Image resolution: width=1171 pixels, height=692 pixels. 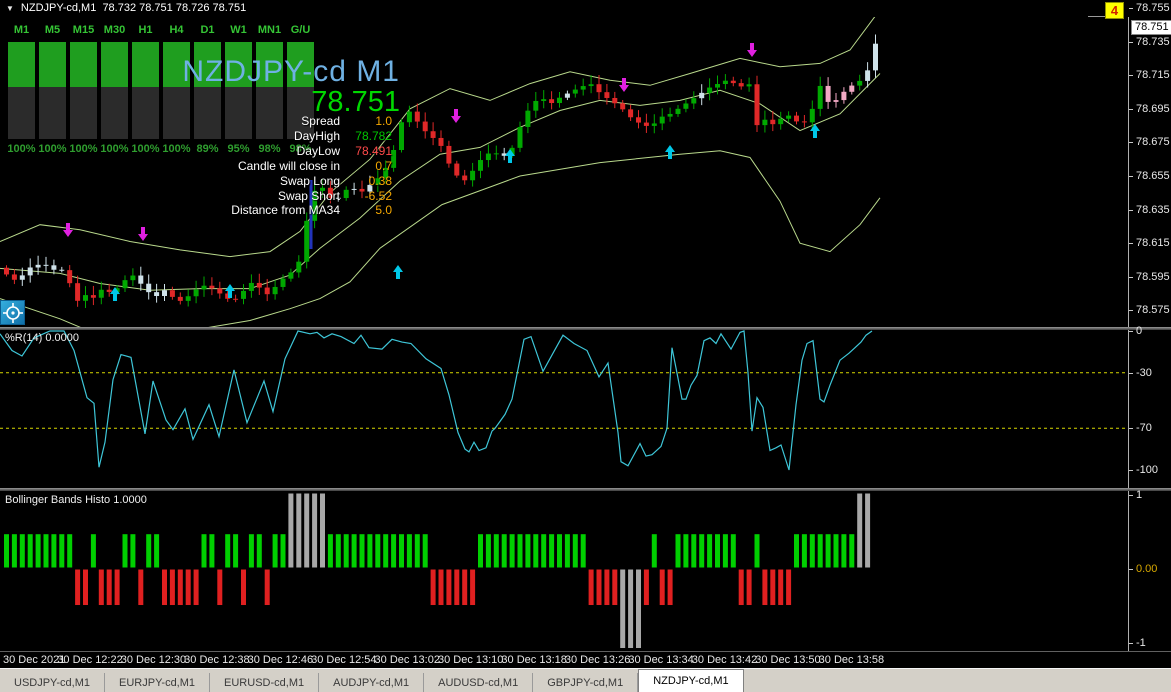 I want to click on chart-tab-usdjpy: USDJPY-cd,M1, so click(x=53, y=682).